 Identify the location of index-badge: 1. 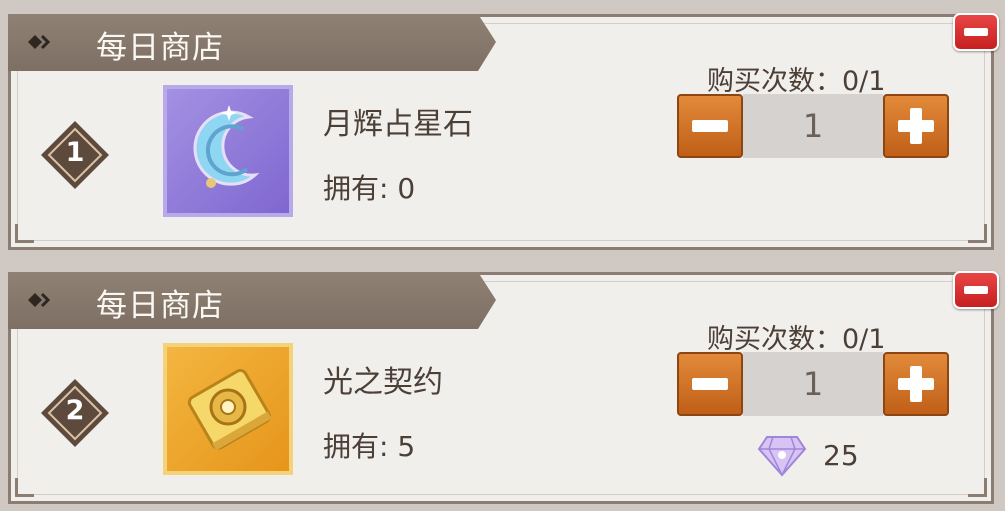
(75, 155).